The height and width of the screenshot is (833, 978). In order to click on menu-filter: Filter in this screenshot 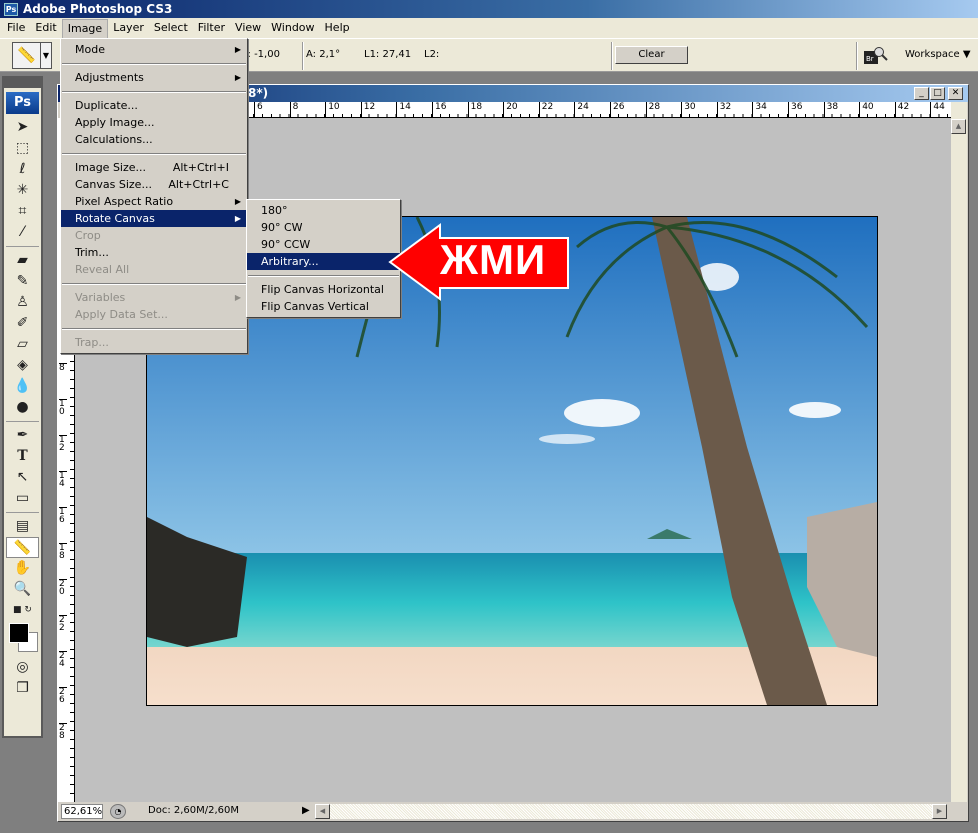, I will do `click(211, 28)`.